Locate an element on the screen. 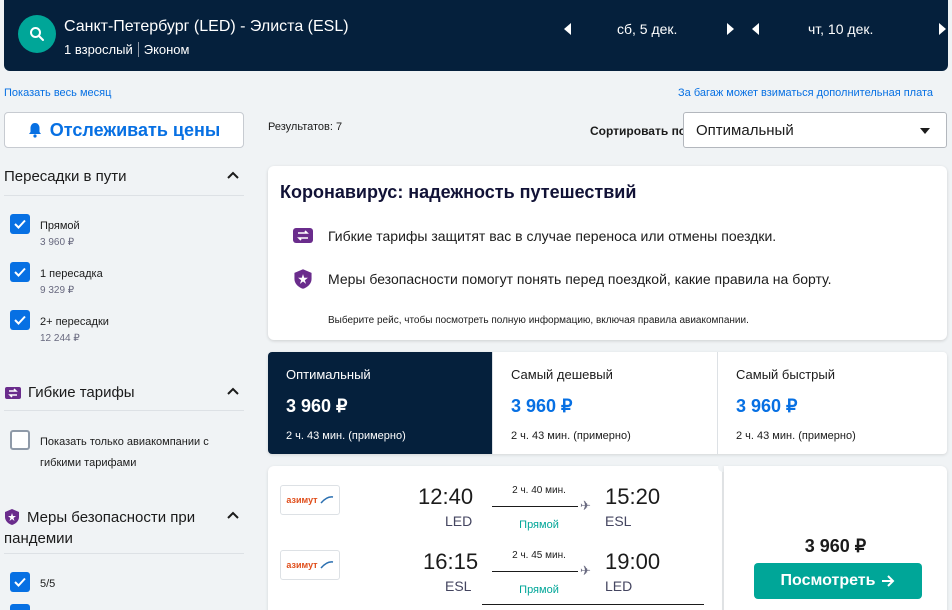  passenger-info: 1 взрослый Эконом is located at coordinates (126, 49).